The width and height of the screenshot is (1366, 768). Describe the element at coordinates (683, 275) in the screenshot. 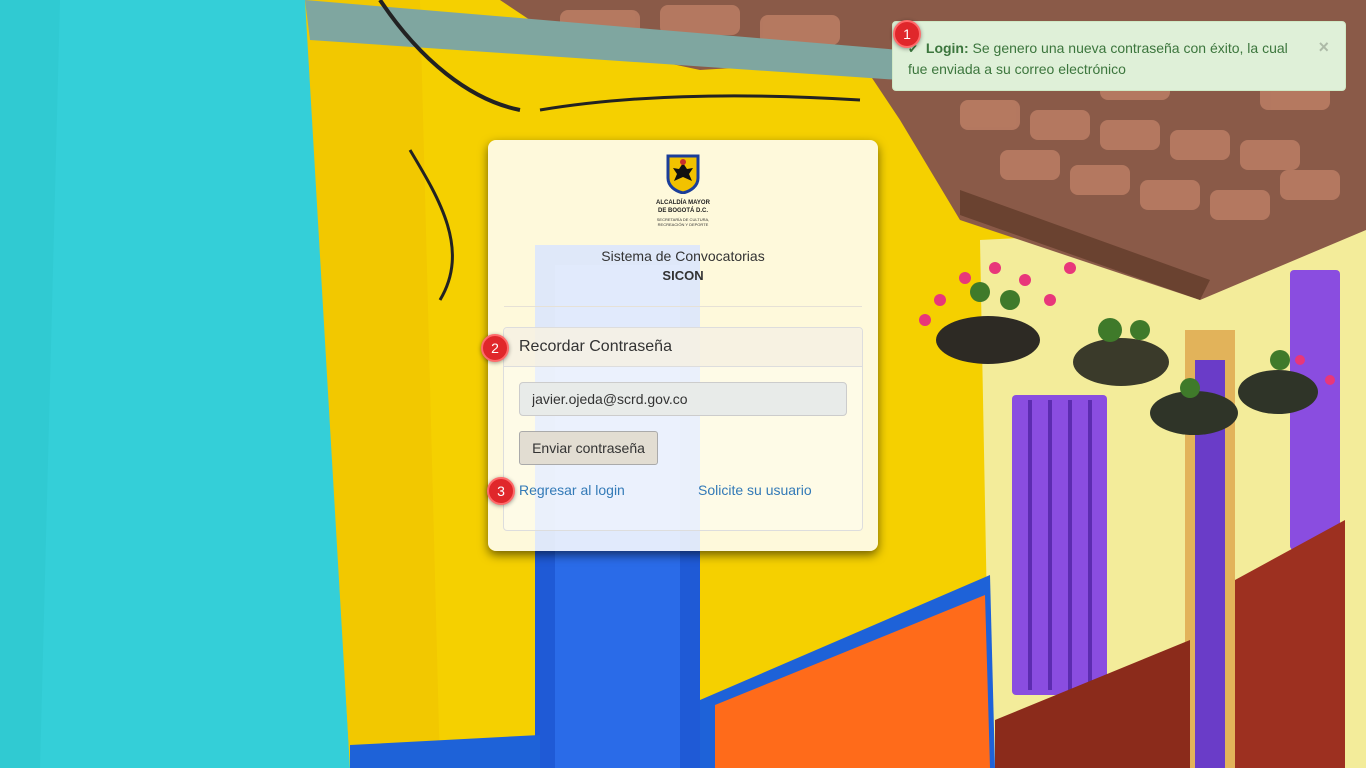

I see `system-name: SICON` at that location.